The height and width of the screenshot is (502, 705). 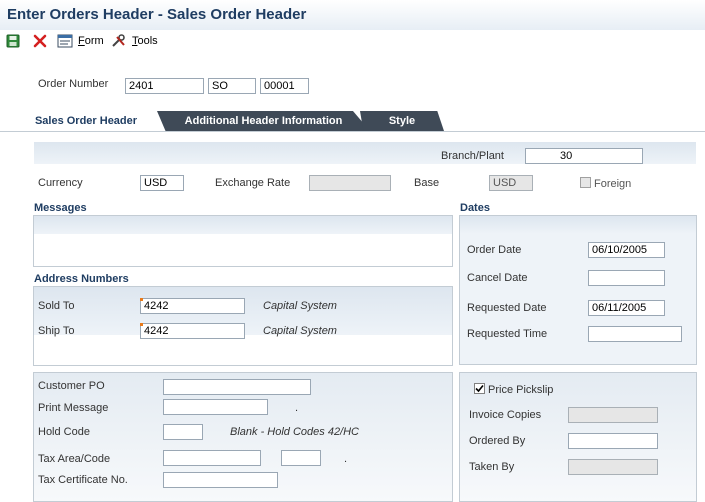 I want to click on tab-sales-order-header: Sales Order Header, so click(x=86, y=121).